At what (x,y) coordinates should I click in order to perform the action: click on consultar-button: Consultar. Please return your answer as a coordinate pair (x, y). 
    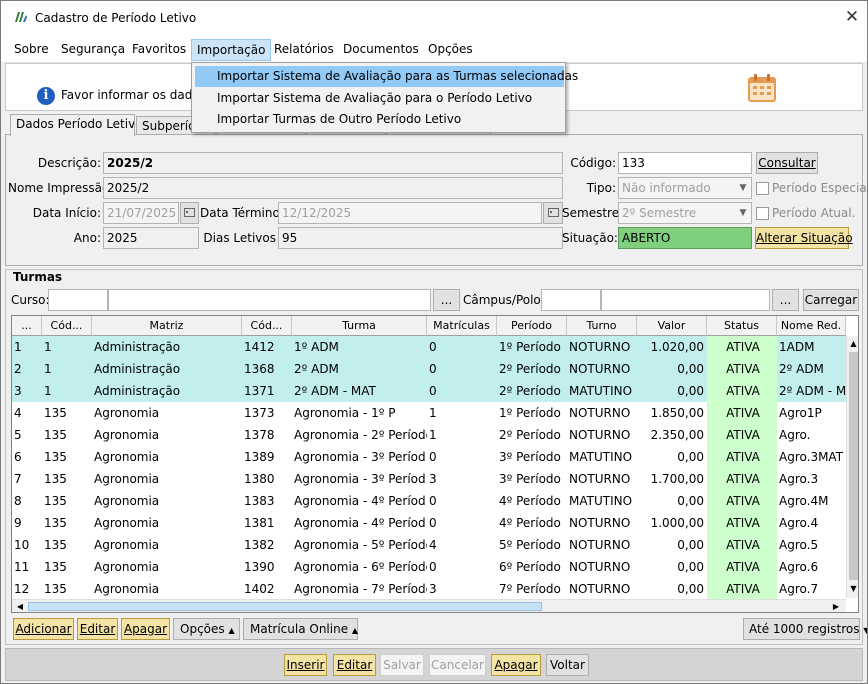
    Looking at the image, I should click on (787, 163).